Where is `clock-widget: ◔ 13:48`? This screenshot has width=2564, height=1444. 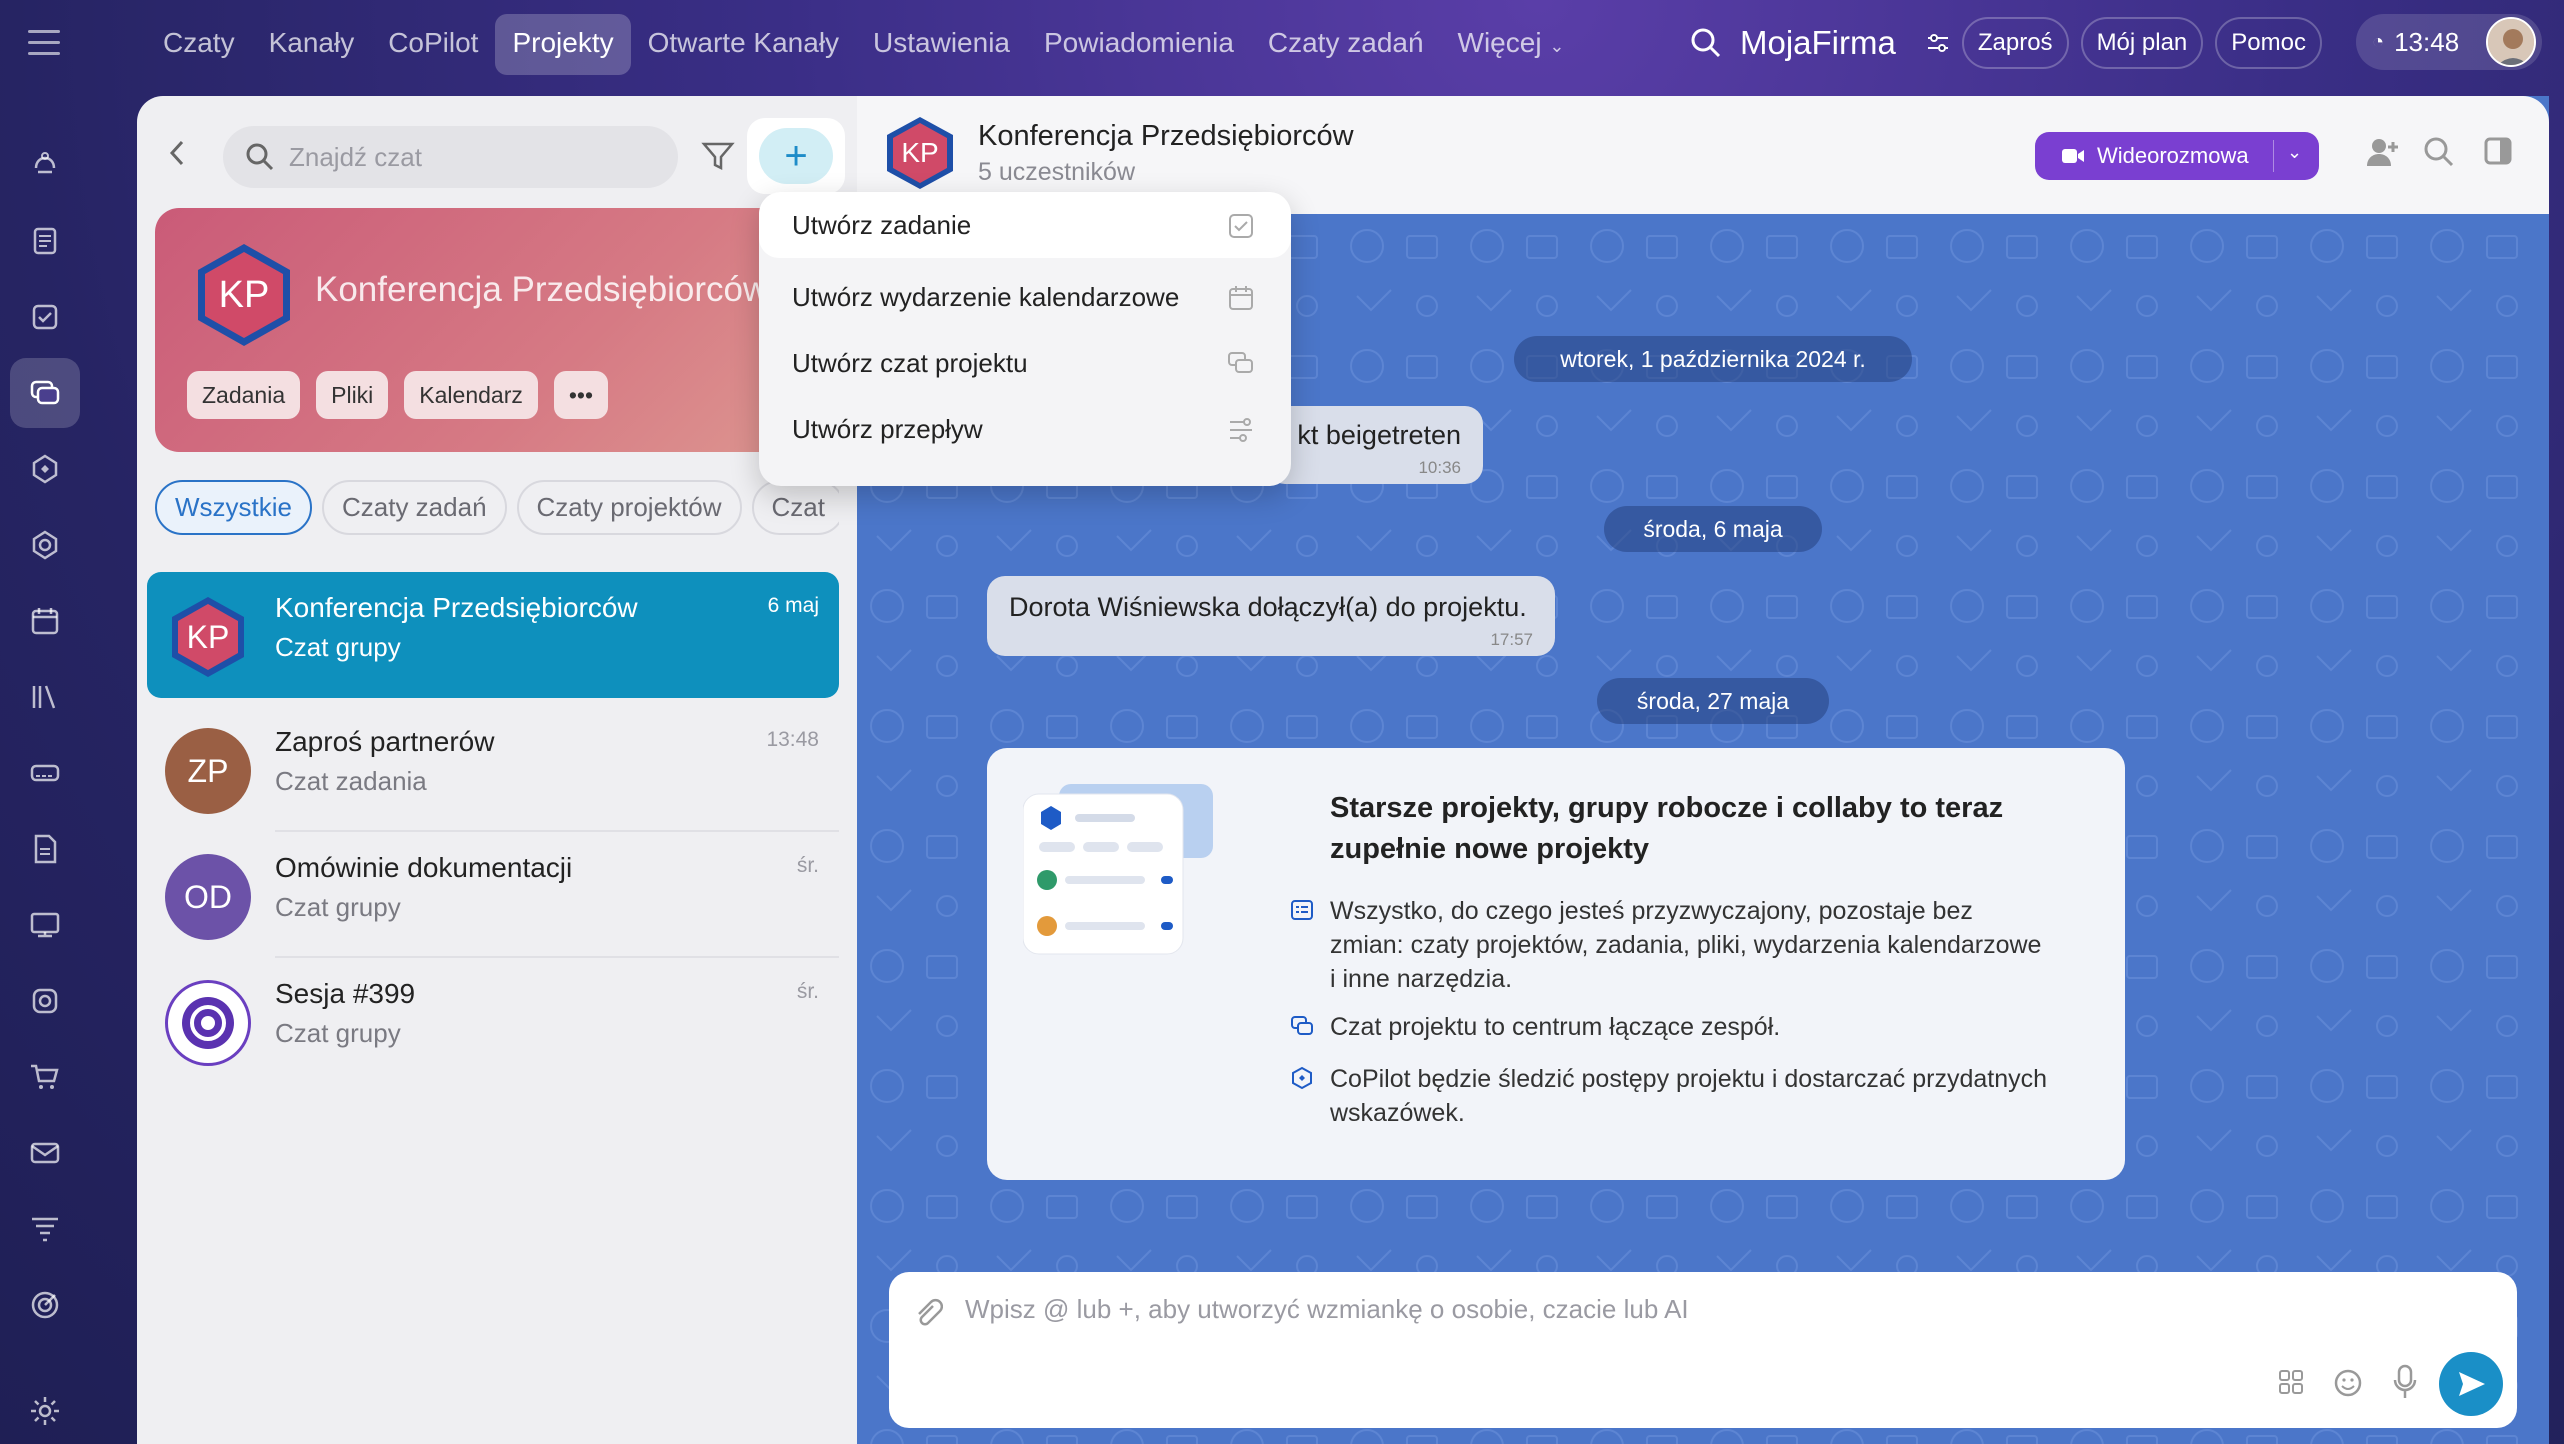
clock-widget: ◔ 13:48 is located at coordinates (2449, 42).